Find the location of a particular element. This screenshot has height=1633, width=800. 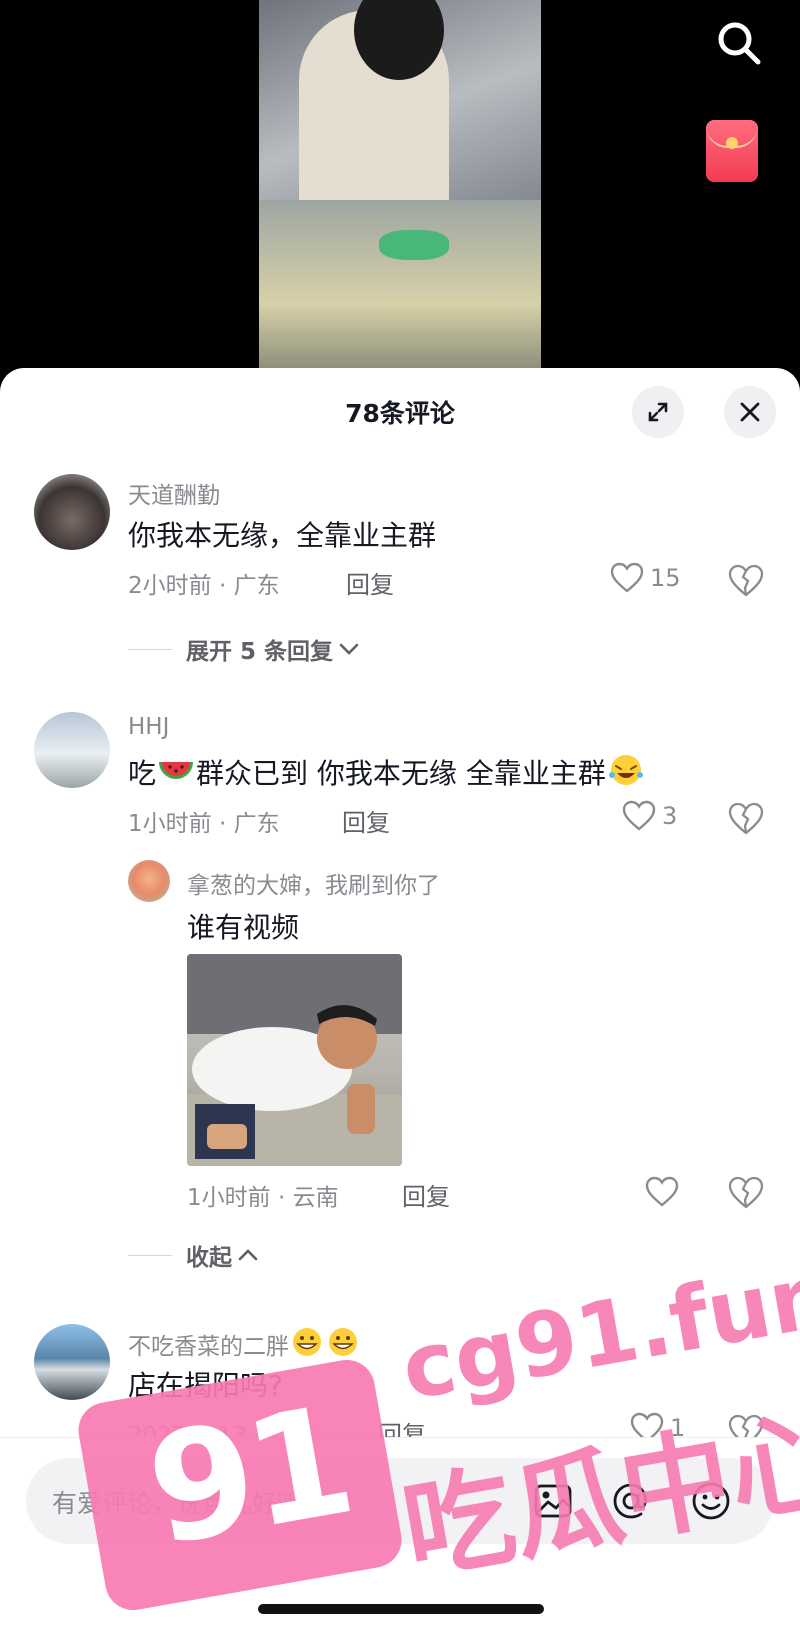

comment-item: 不吃香菜的二胖 店在揭阳吗? 2022-6-13 · 广东 回复 1 is located at coordinates (400, 1386).